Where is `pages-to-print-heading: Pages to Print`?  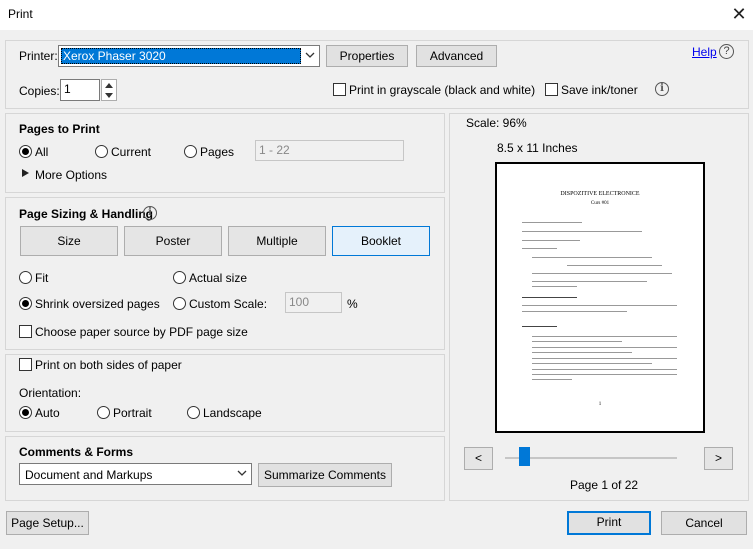
pages-to-print-heading: Pages to Print is located at coordinates (59, 129).